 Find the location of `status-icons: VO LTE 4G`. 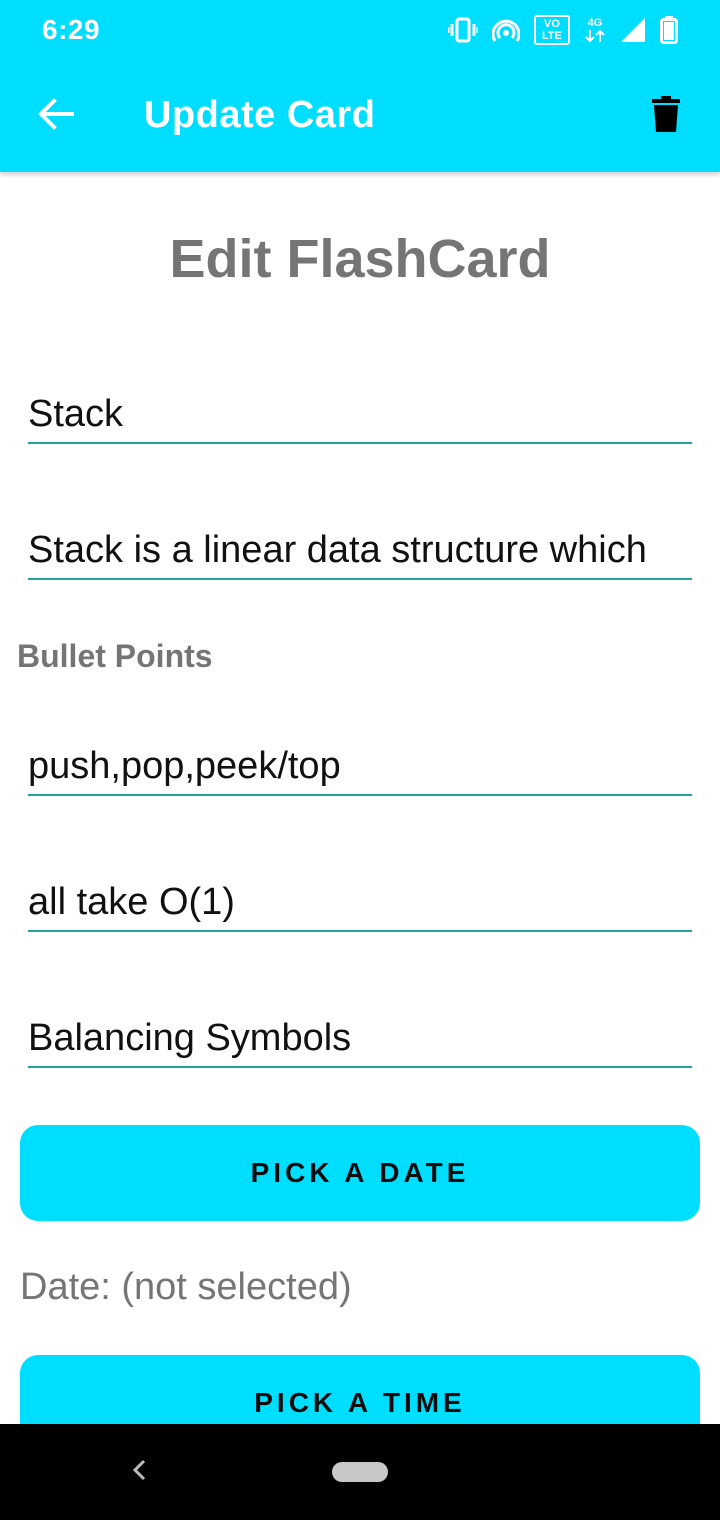

status-icons: VO LTE 4G is located at coordinates (563, 30).